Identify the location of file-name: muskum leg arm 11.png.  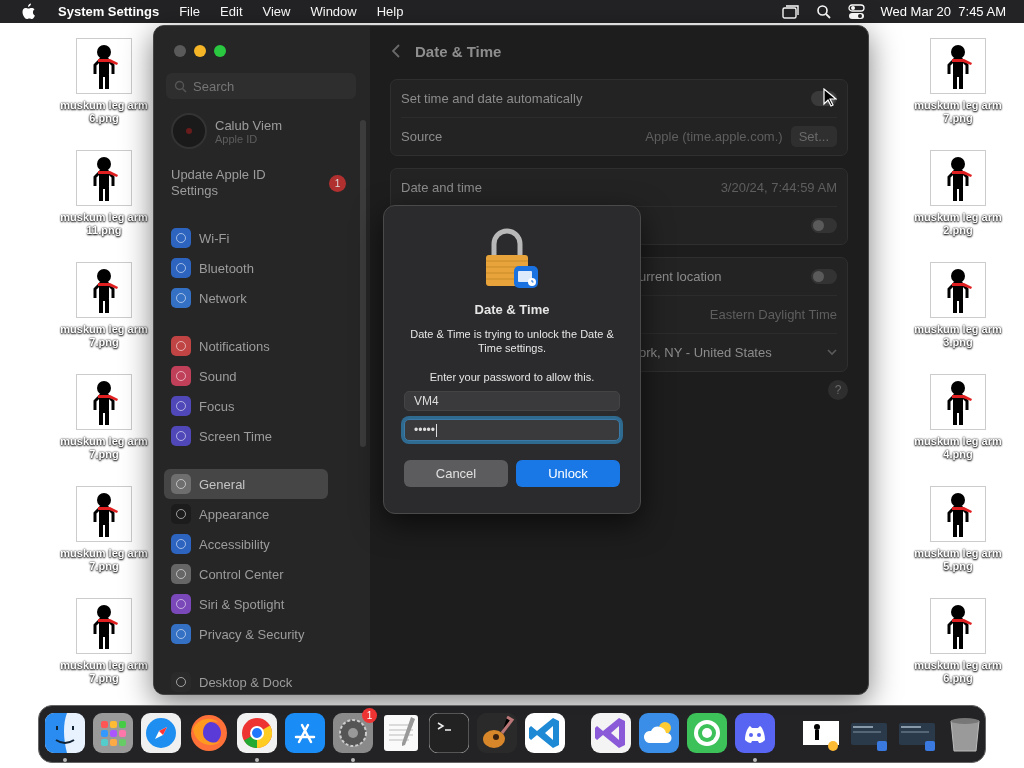
(104, 224).